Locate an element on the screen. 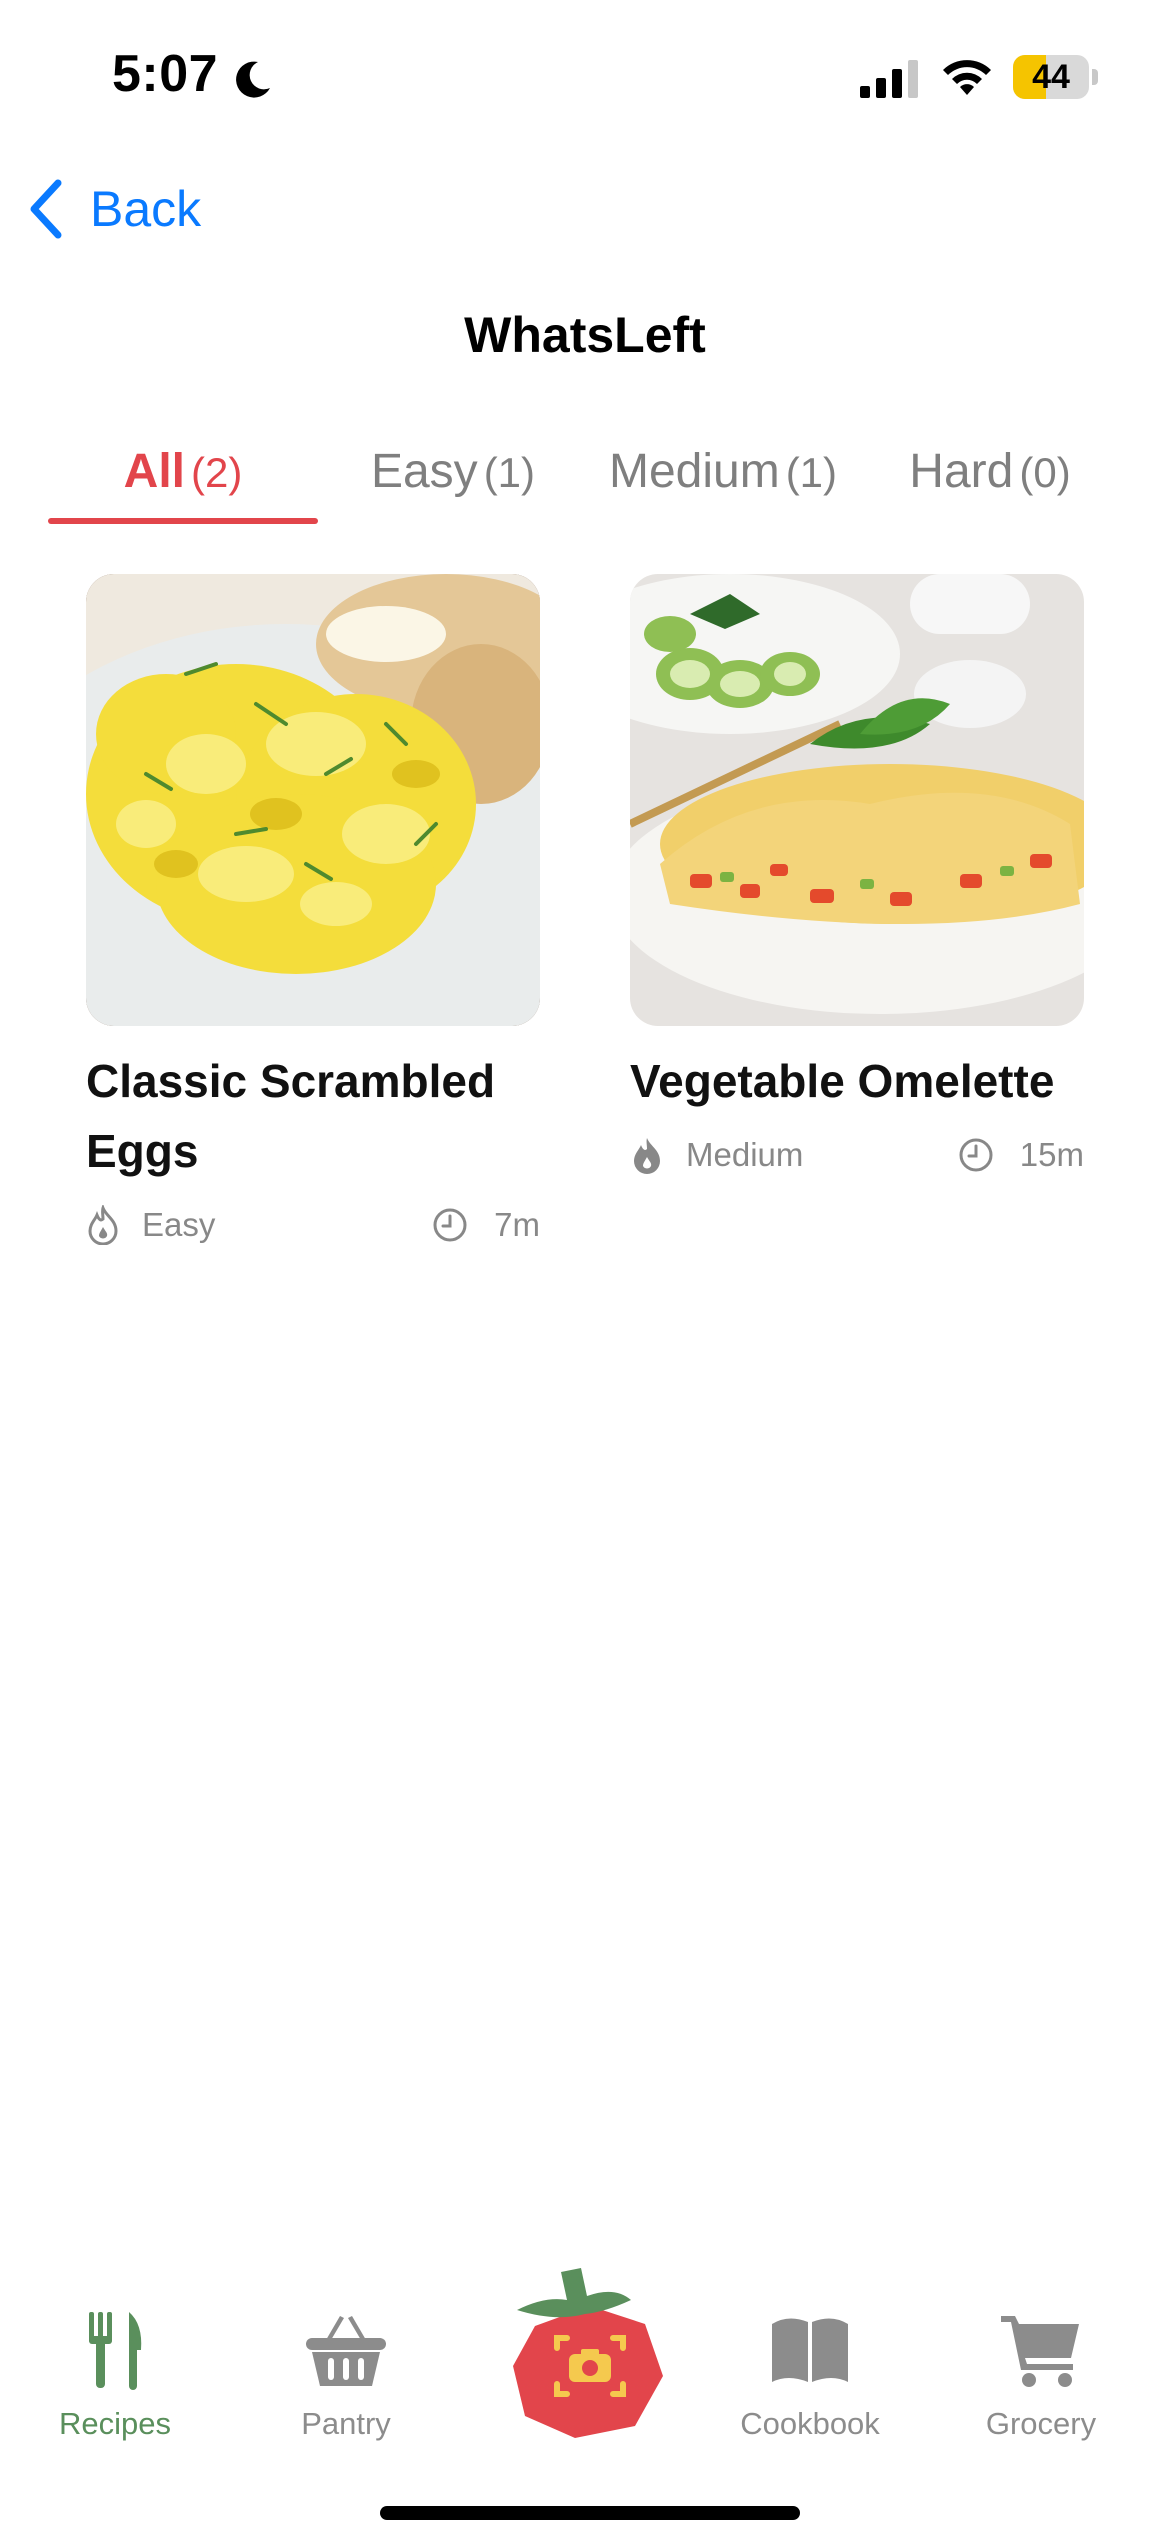  time-info: 7m is located at coordinates (486, 1225).